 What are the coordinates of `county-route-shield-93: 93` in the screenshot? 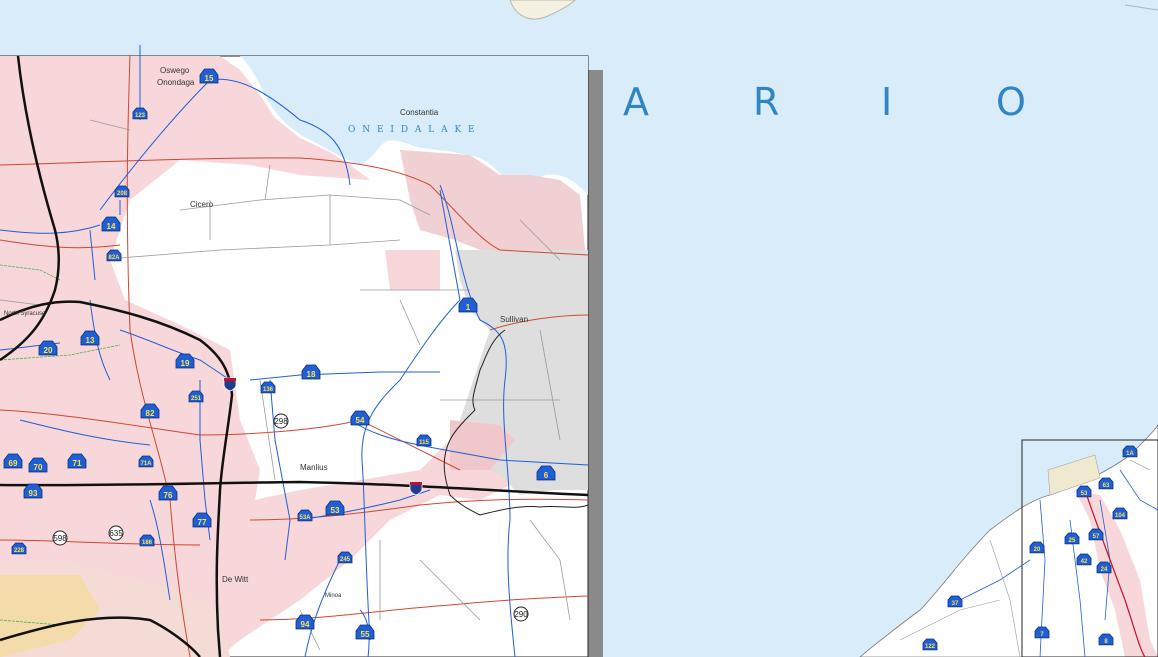 It's located at (33, 491).